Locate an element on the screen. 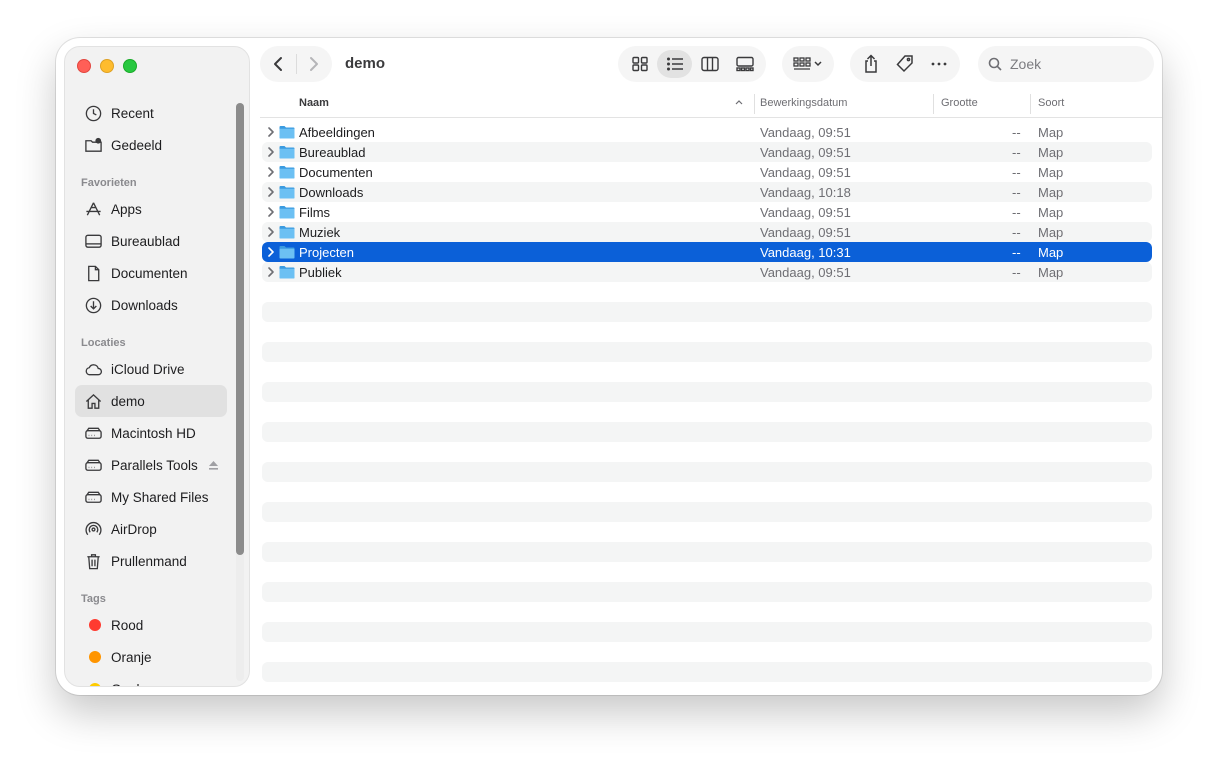  list-view-button is located at coordinates (674, 64).